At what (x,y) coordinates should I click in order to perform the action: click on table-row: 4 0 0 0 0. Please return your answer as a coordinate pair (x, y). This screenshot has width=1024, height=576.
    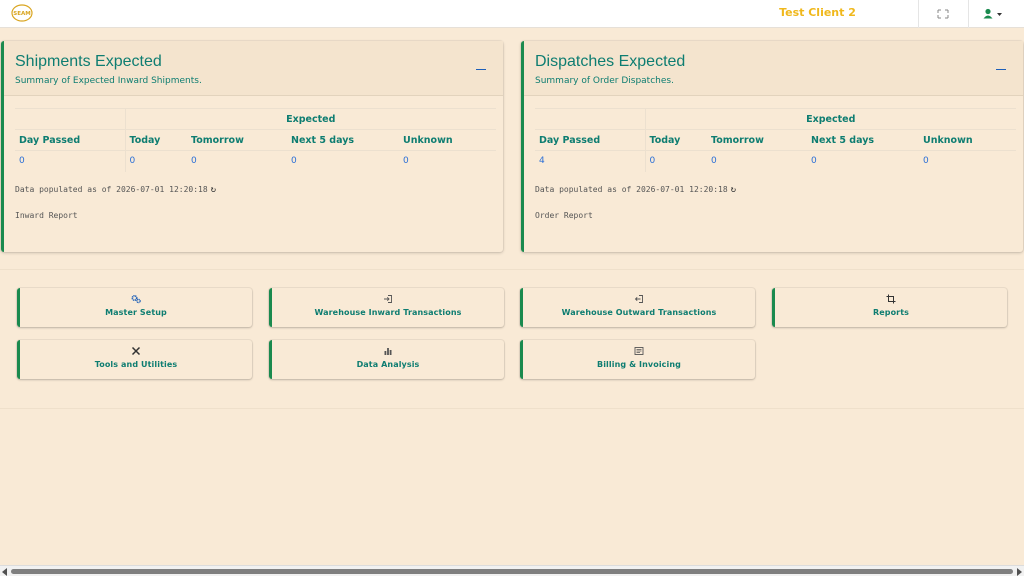
    Looking at the image, I should click on (775, 161).